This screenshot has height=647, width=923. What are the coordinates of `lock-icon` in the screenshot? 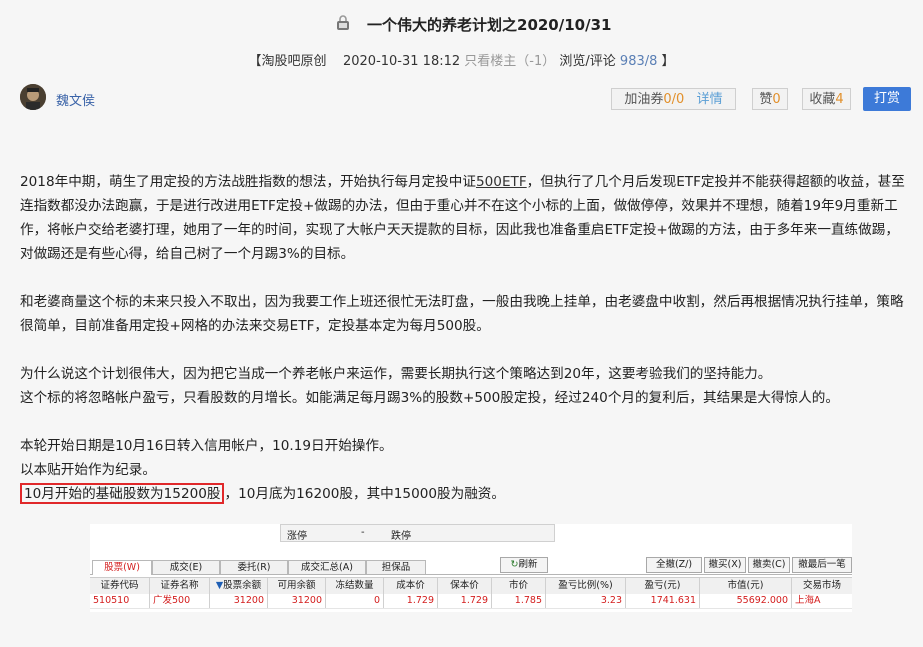 It's located at (343, 22).